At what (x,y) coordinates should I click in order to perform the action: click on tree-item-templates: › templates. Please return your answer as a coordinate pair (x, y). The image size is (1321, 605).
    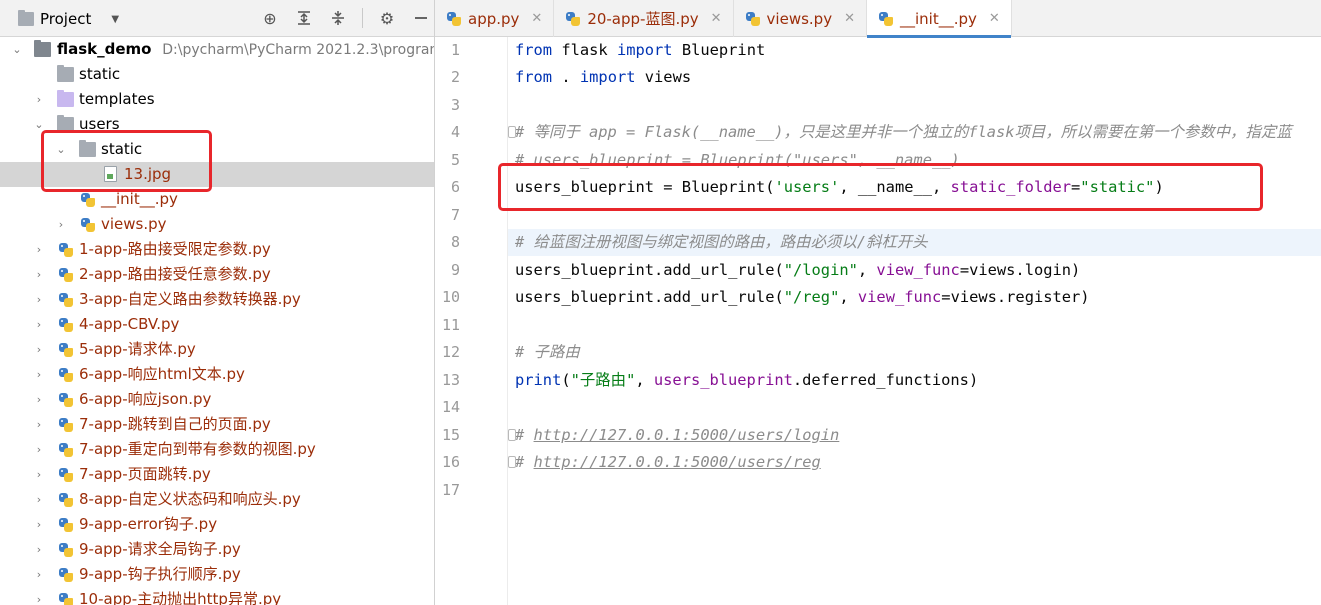
    Looking at the image, I should click on (217, 99).